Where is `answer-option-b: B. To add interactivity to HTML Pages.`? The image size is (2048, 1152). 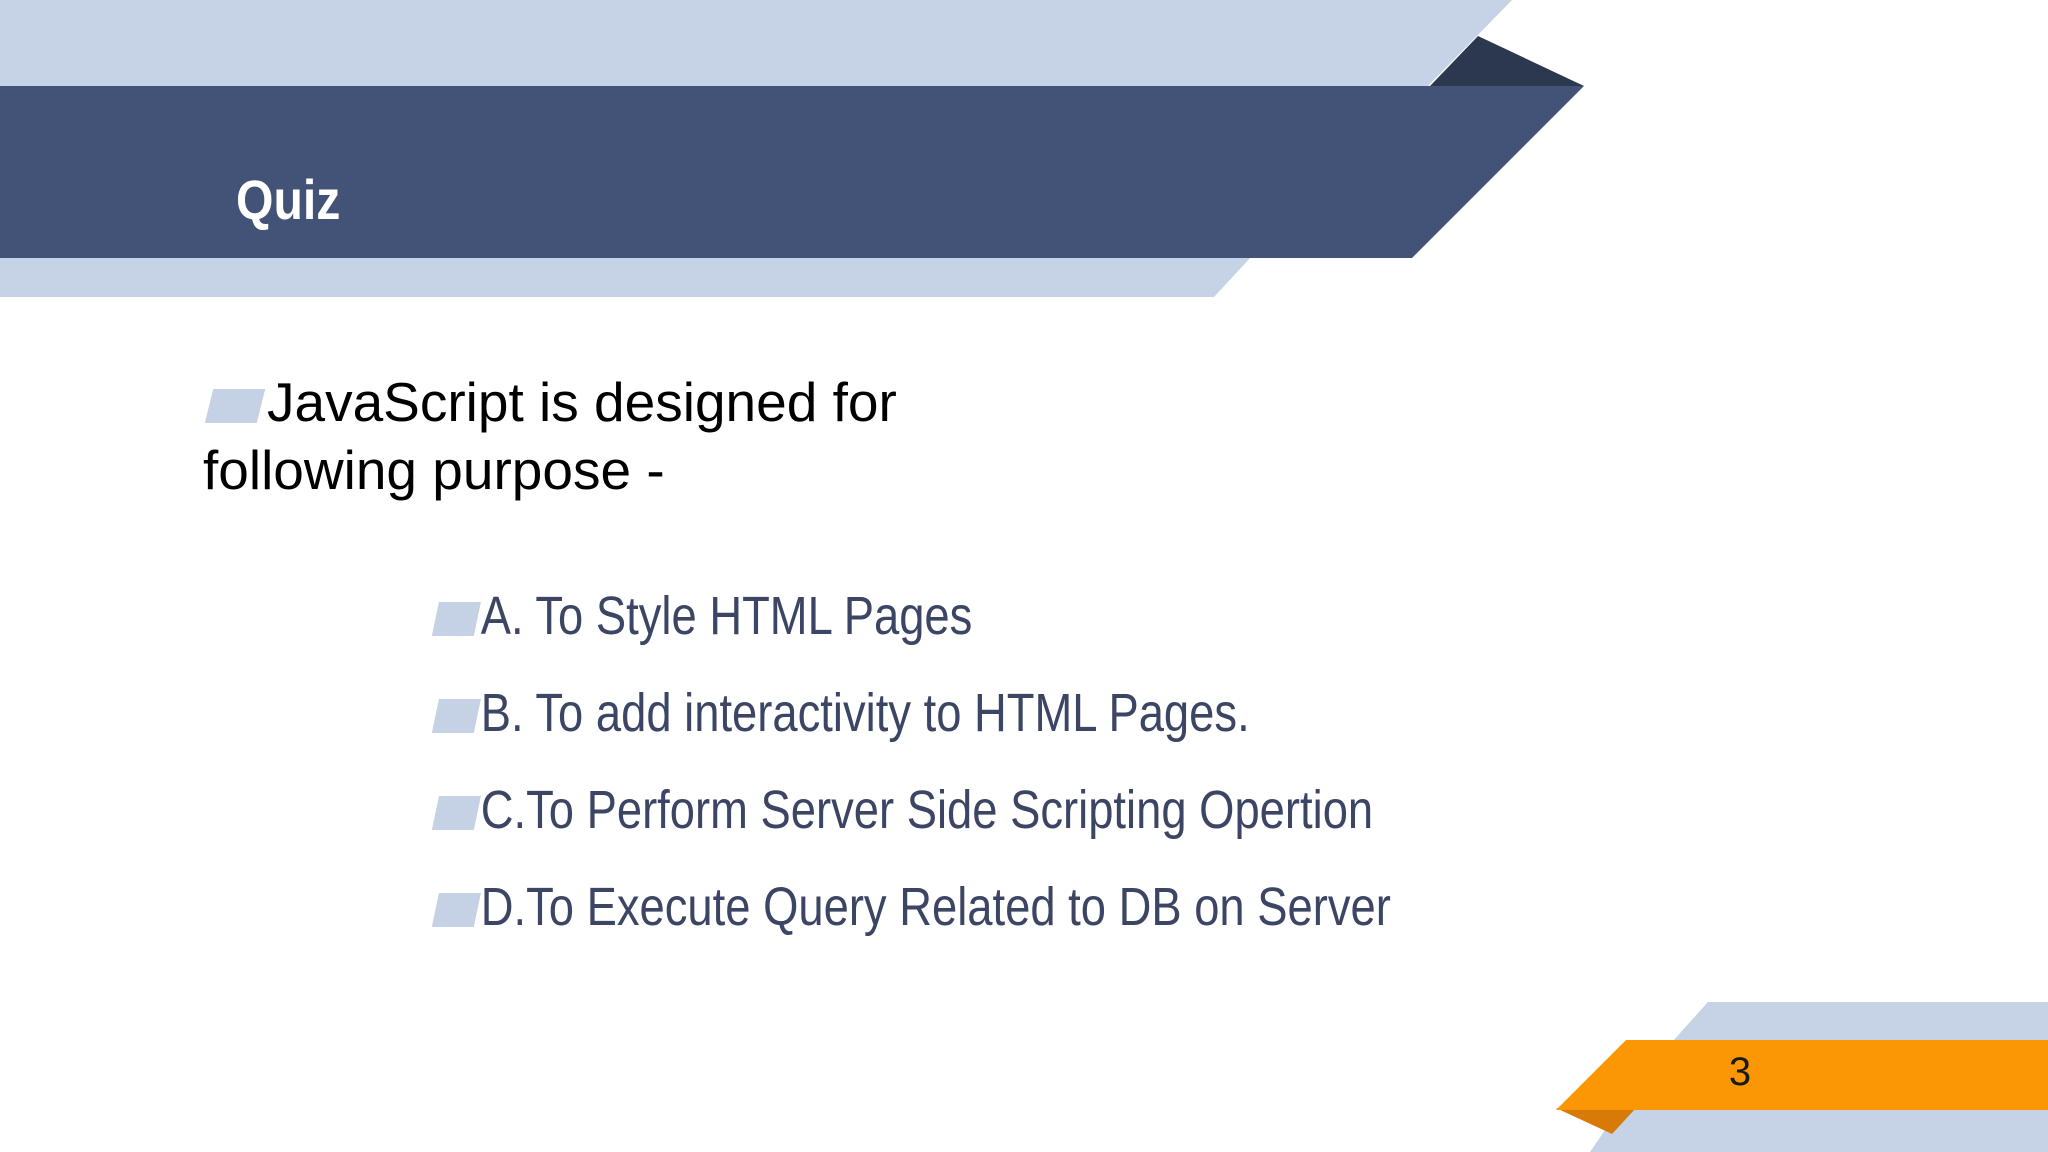 answer-option-b: B. To add interactivity to HTML Pages. is located at coordinates (911, 721).